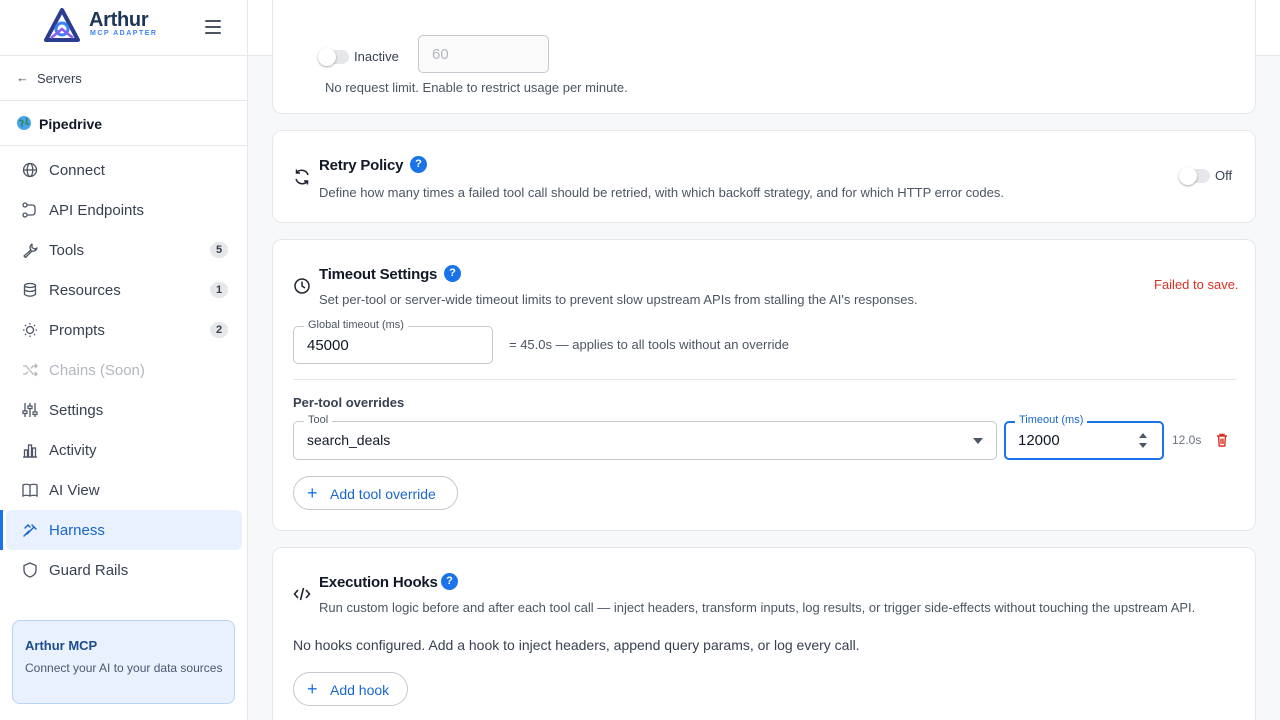 The width and height of the screenshot is (1280, 720). What do you see at coordinates (124, 450) in the screenshot?
I see `sidebar-item-activity: Activity` at bounding box center [124, 450].